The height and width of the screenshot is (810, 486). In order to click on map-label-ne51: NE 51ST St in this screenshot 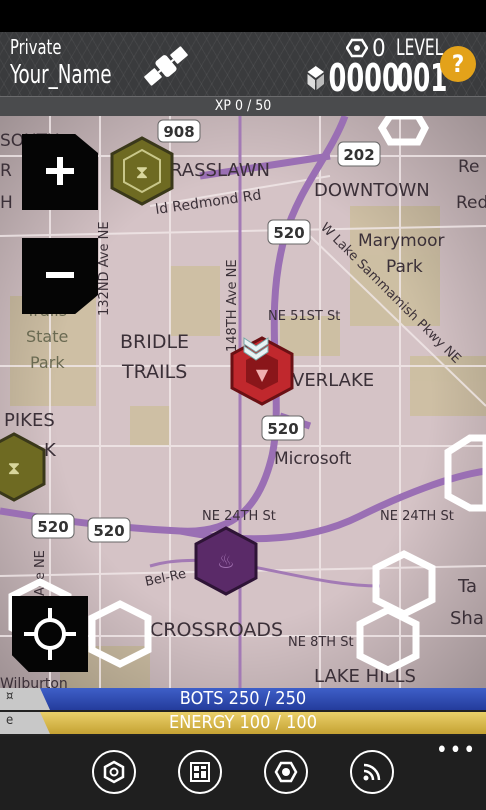, I will do `click(304, 316)`.